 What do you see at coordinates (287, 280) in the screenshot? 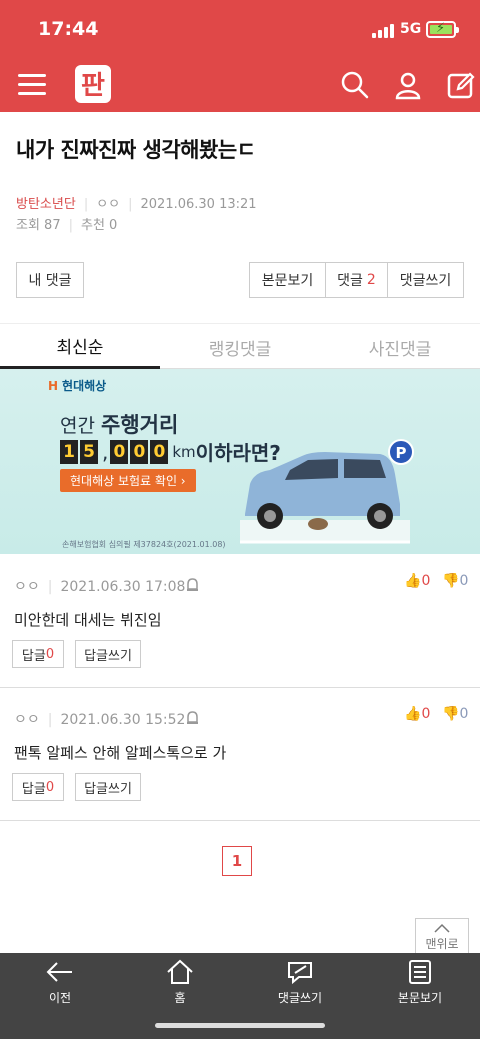
I see `view-body-button: 본문보기` at bounding box center [287, 280].